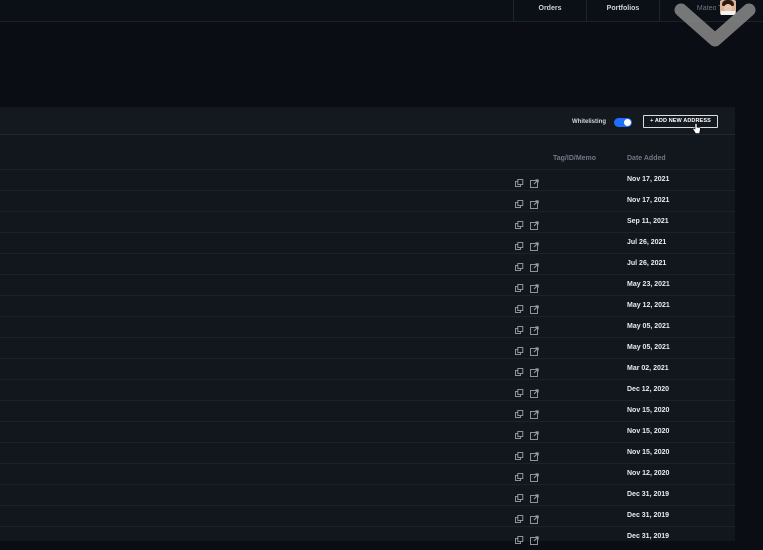 Image resolution: width=763 pixels, height=550 pixels. What do you see at coordinates (381, 11) in the screenshot?
I see `top-navigation: Orders Portfolios Mateo Tu` at bounding box center [381, 11].